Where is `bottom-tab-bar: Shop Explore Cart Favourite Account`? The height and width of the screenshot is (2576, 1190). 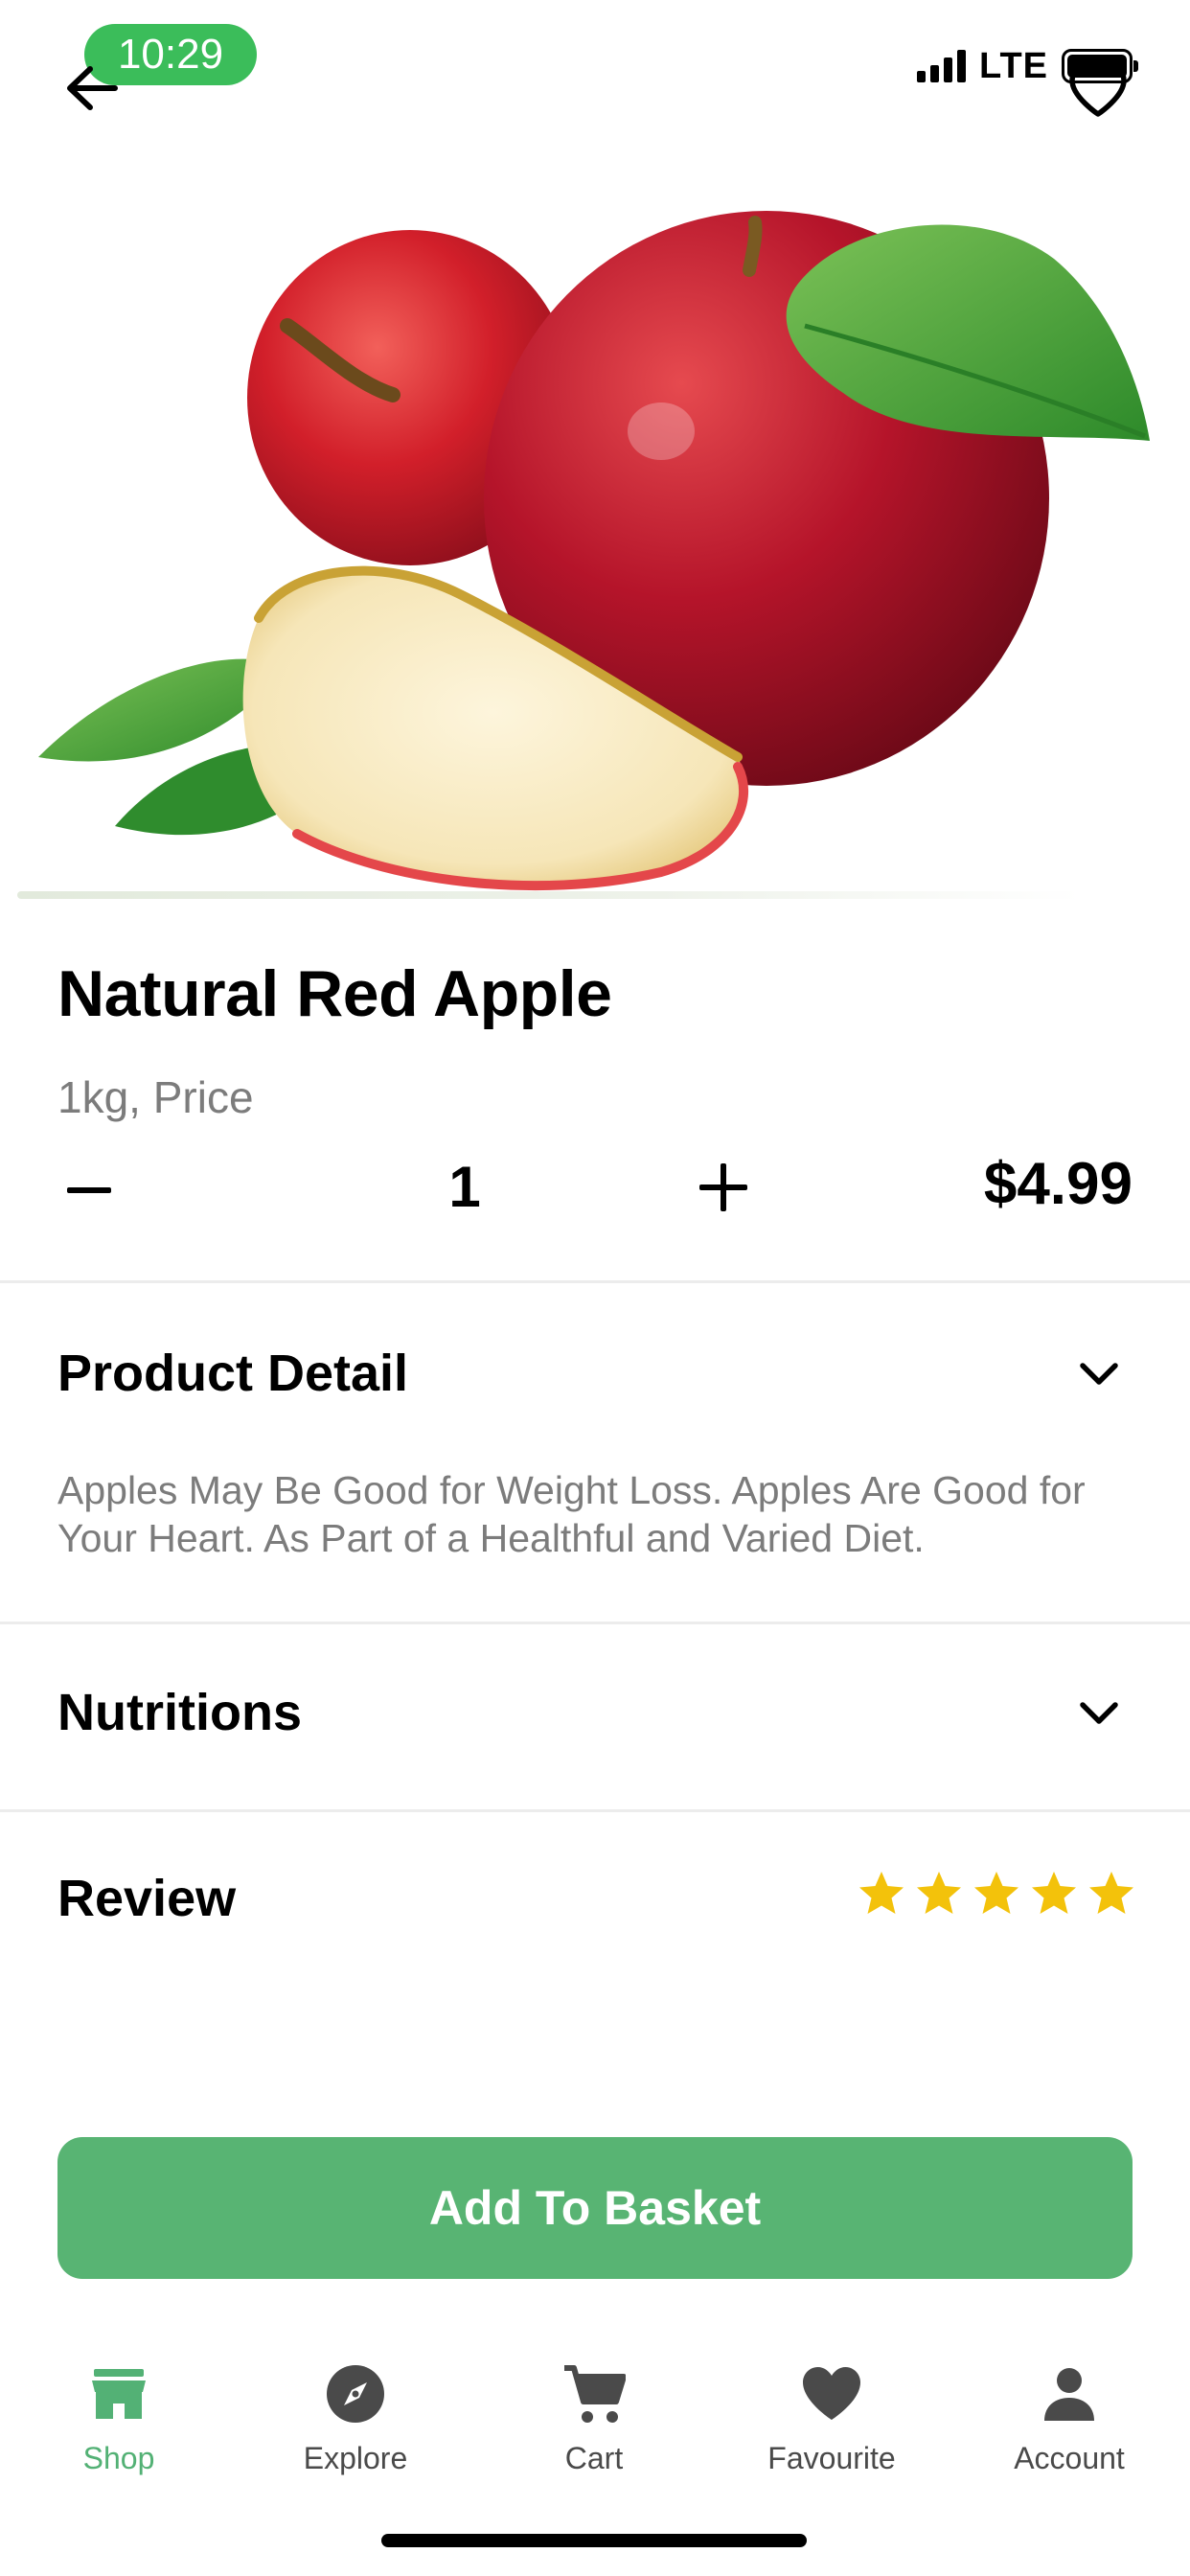
bottom-tab-bar: Shop Explore Cart Favourite Account is located at coordinates (595, 2420).